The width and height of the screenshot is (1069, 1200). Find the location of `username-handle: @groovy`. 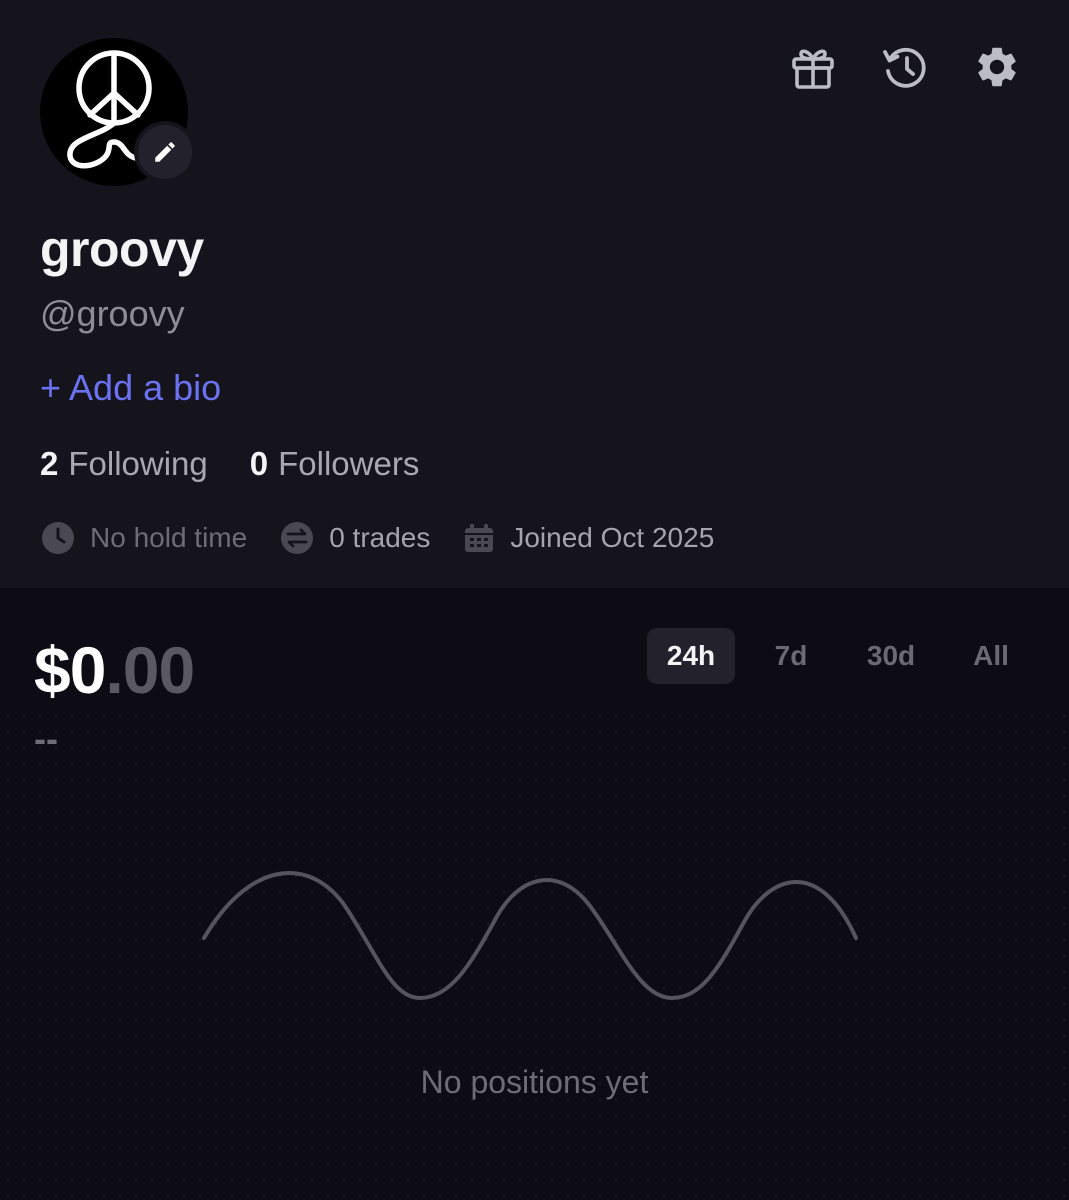

username-handle: @groovy is located at coordinates (112, 313).